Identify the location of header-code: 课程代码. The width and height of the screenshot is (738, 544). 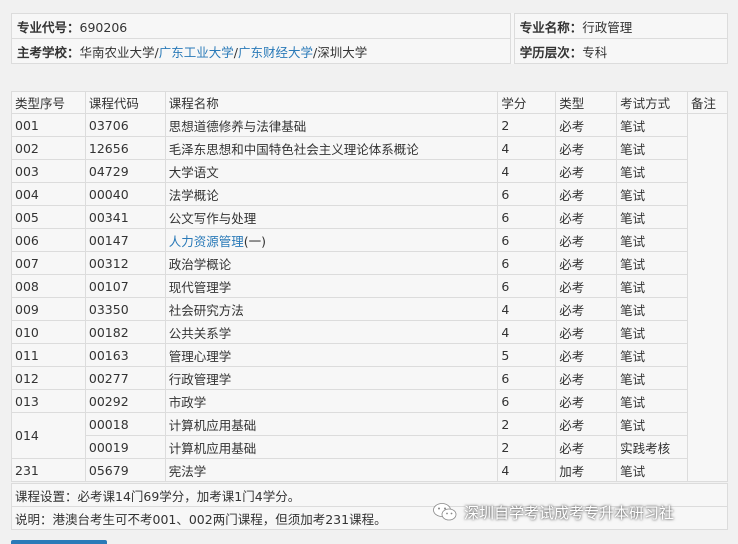
(125, 102).